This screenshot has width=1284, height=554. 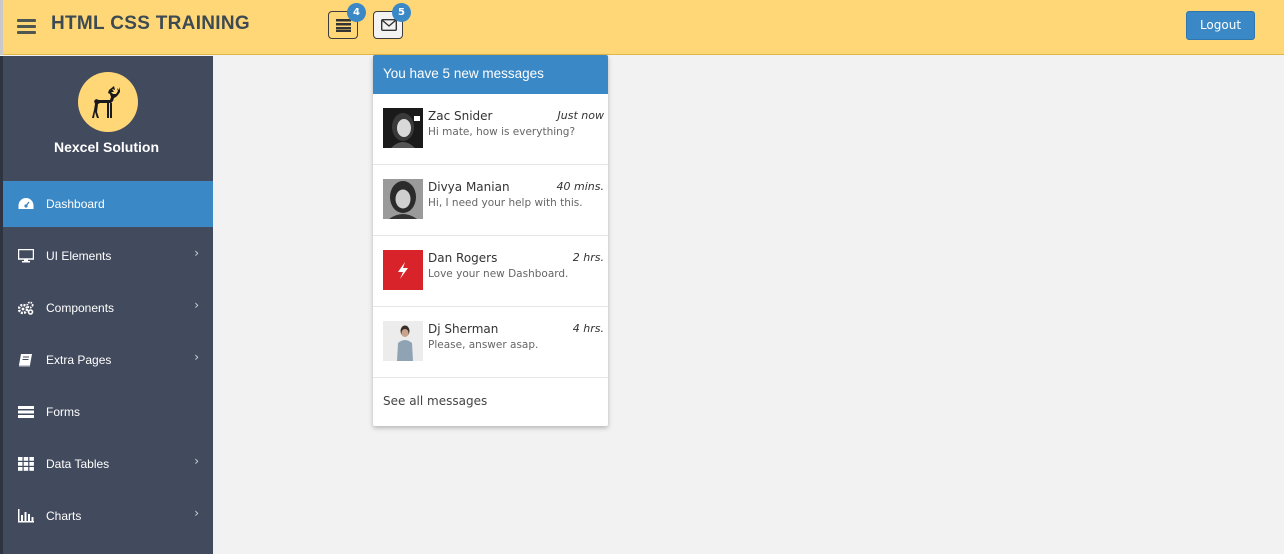 I want to click on messages-button: 5, so click(x=392, y=21).